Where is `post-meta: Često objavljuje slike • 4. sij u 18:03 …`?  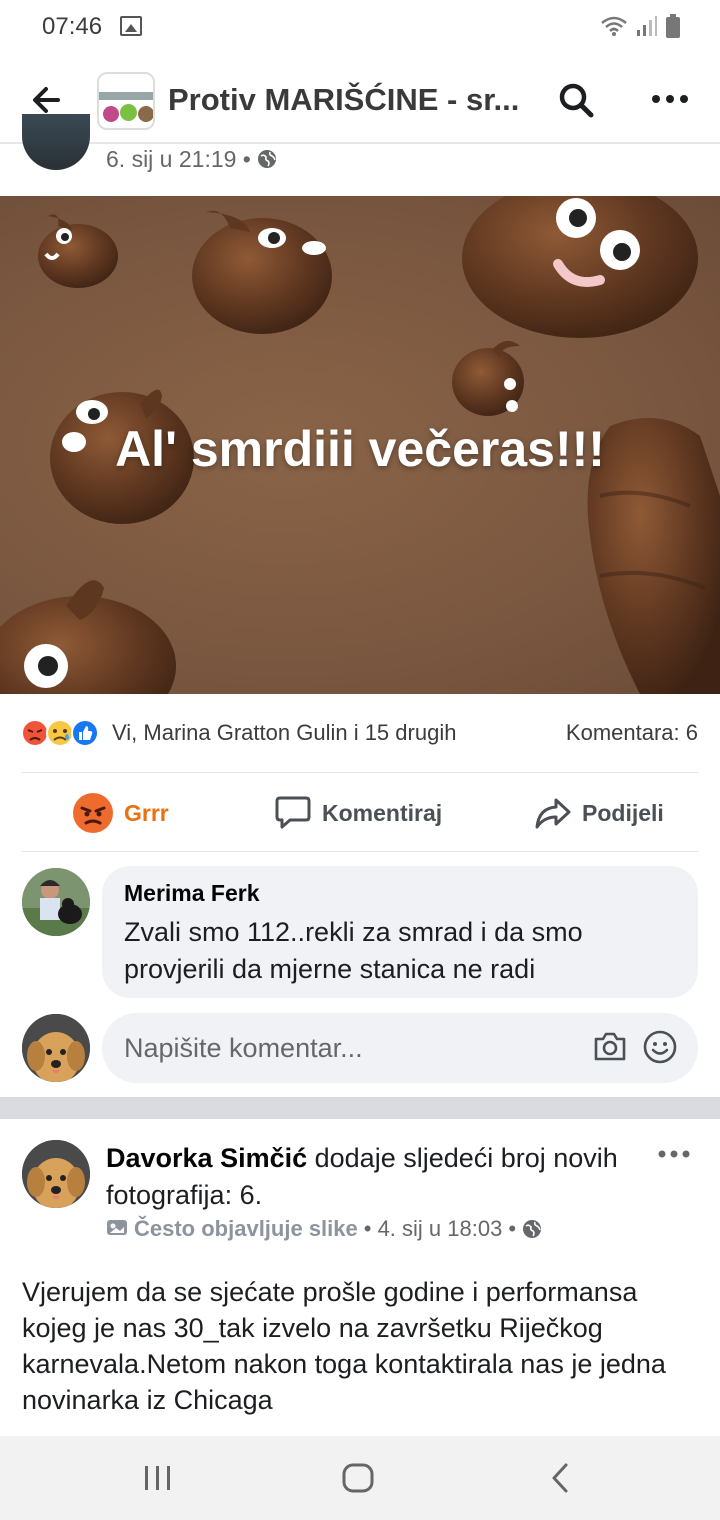
post-meta: Često objavljuje slike • 4. sij u 18:03 … is located at coordinates (324, 1229).